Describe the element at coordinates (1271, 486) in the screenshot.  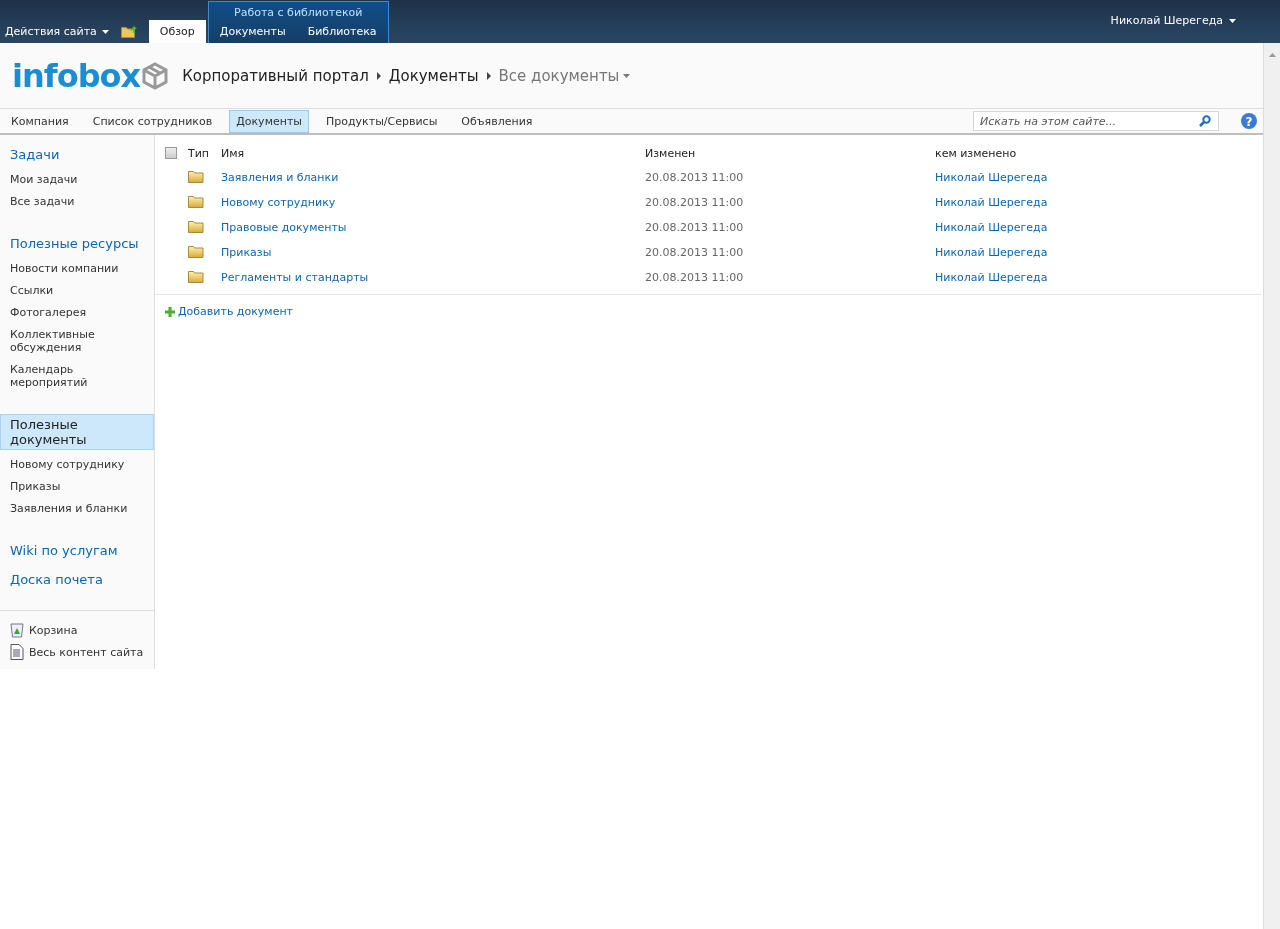
I see `scrollbar` at that location.